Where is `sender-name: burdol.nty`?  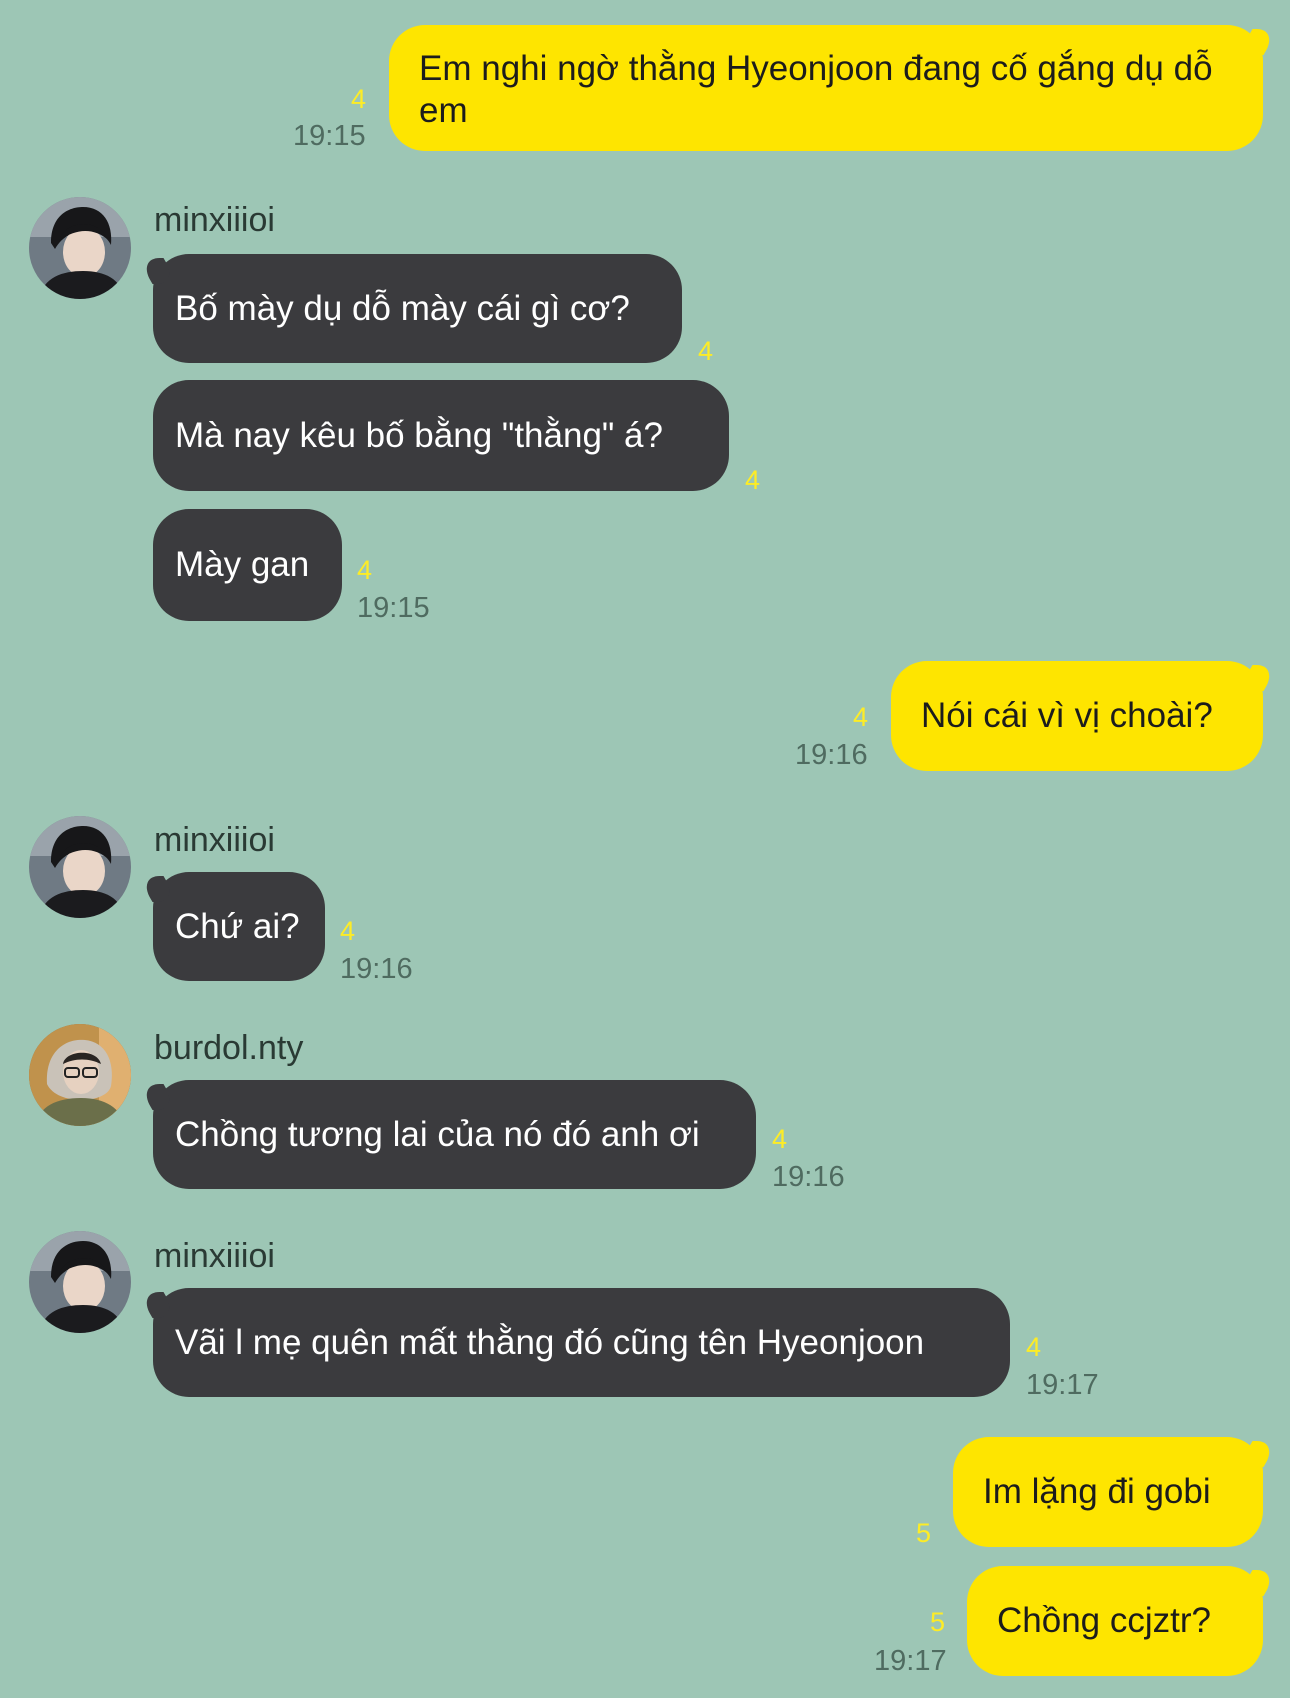
sender-name: burdol.nty is located at coordinates (229, 1048).